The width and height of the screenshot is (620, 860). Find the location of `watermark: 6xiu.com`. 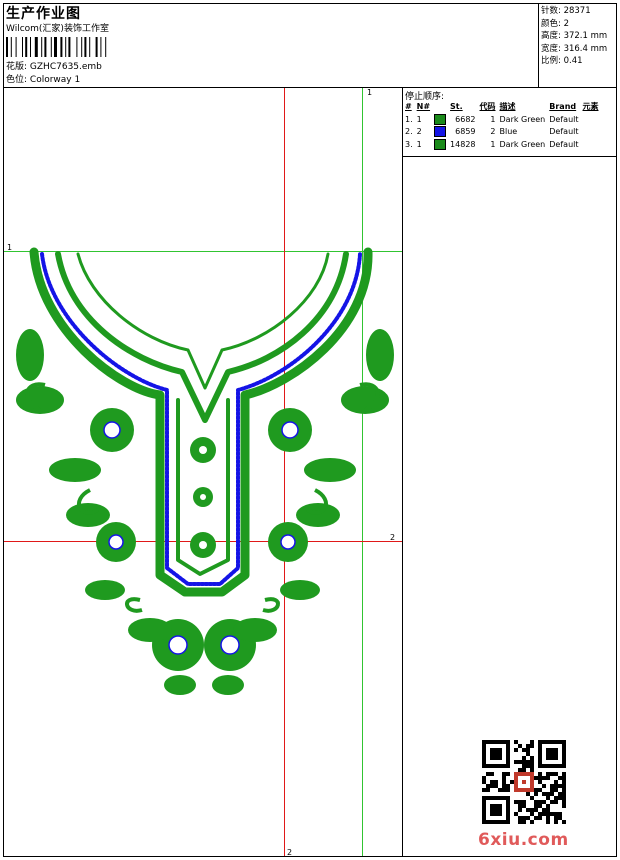

watermark: 6xiu.com is located at coordinates (523, 840).